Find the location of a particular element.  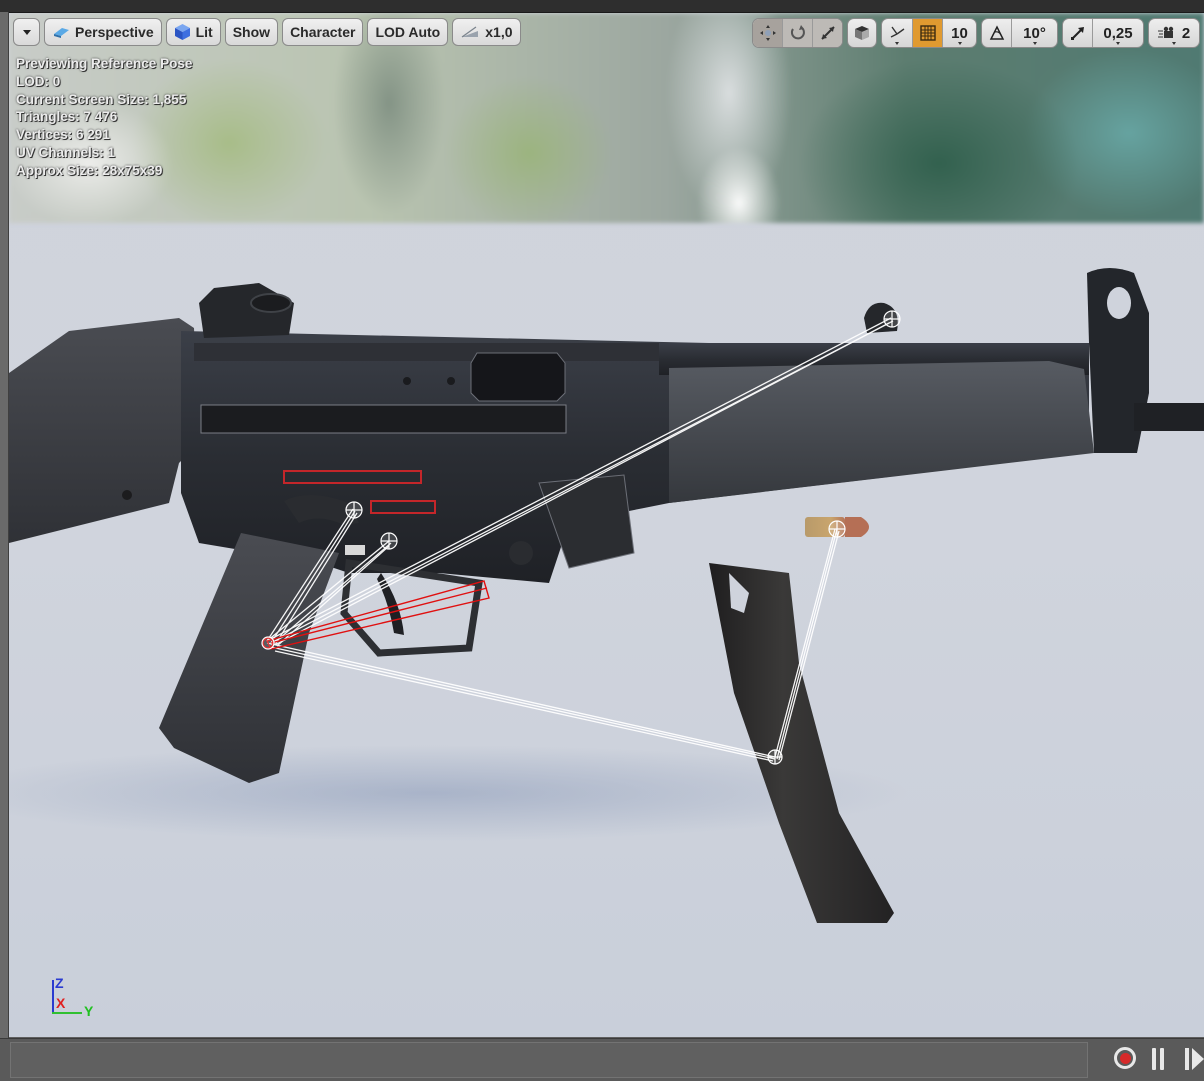

show-button: Show is located at coordinates (251, 32).